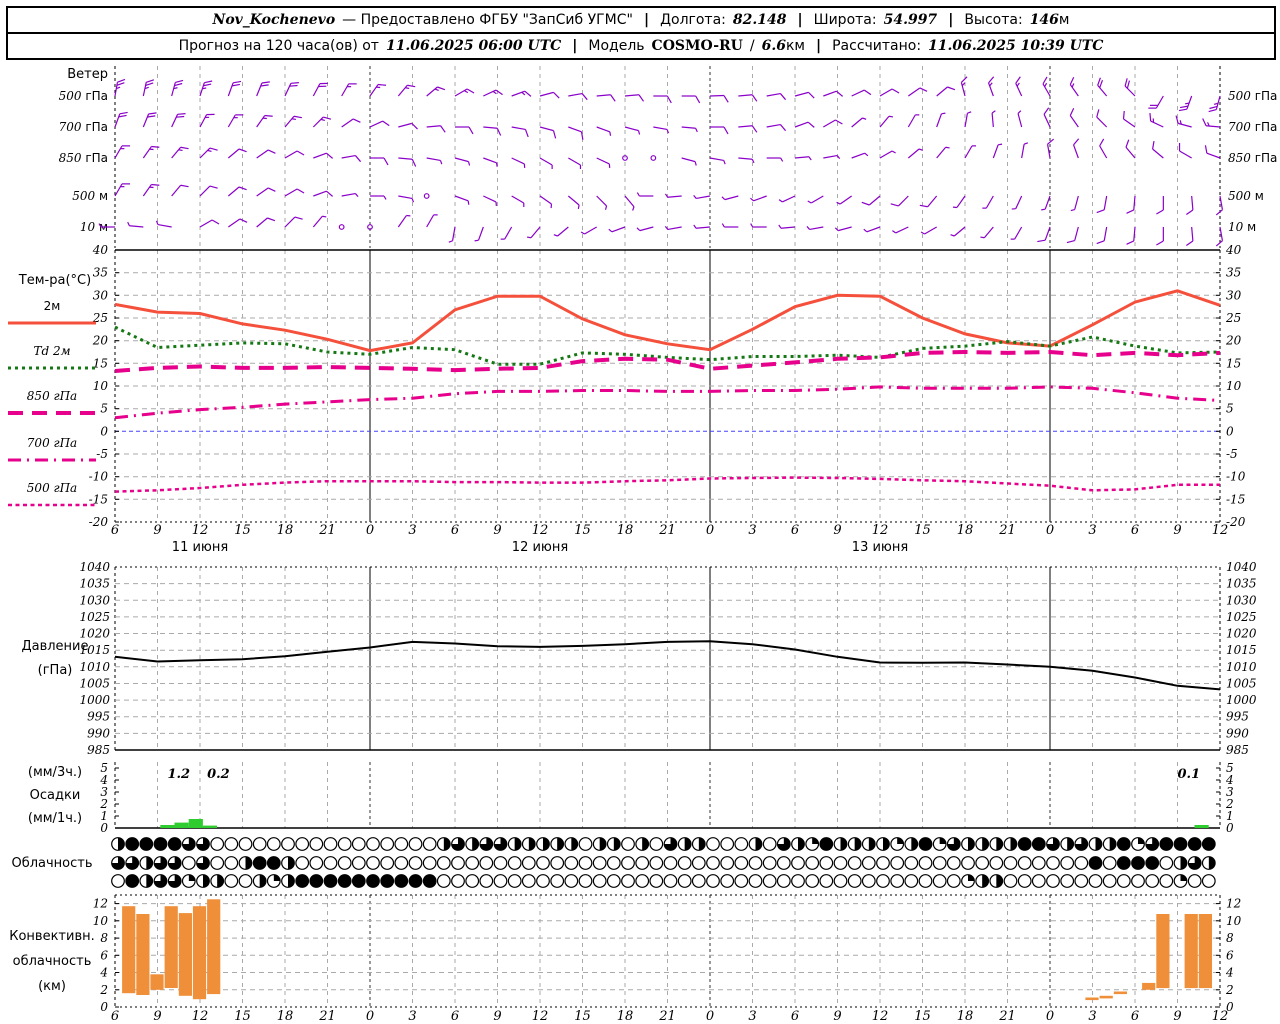 This screenshot has height=1024, width=1280. I want to click on pressure-ytick-right: 1000, so click(1241, 700).